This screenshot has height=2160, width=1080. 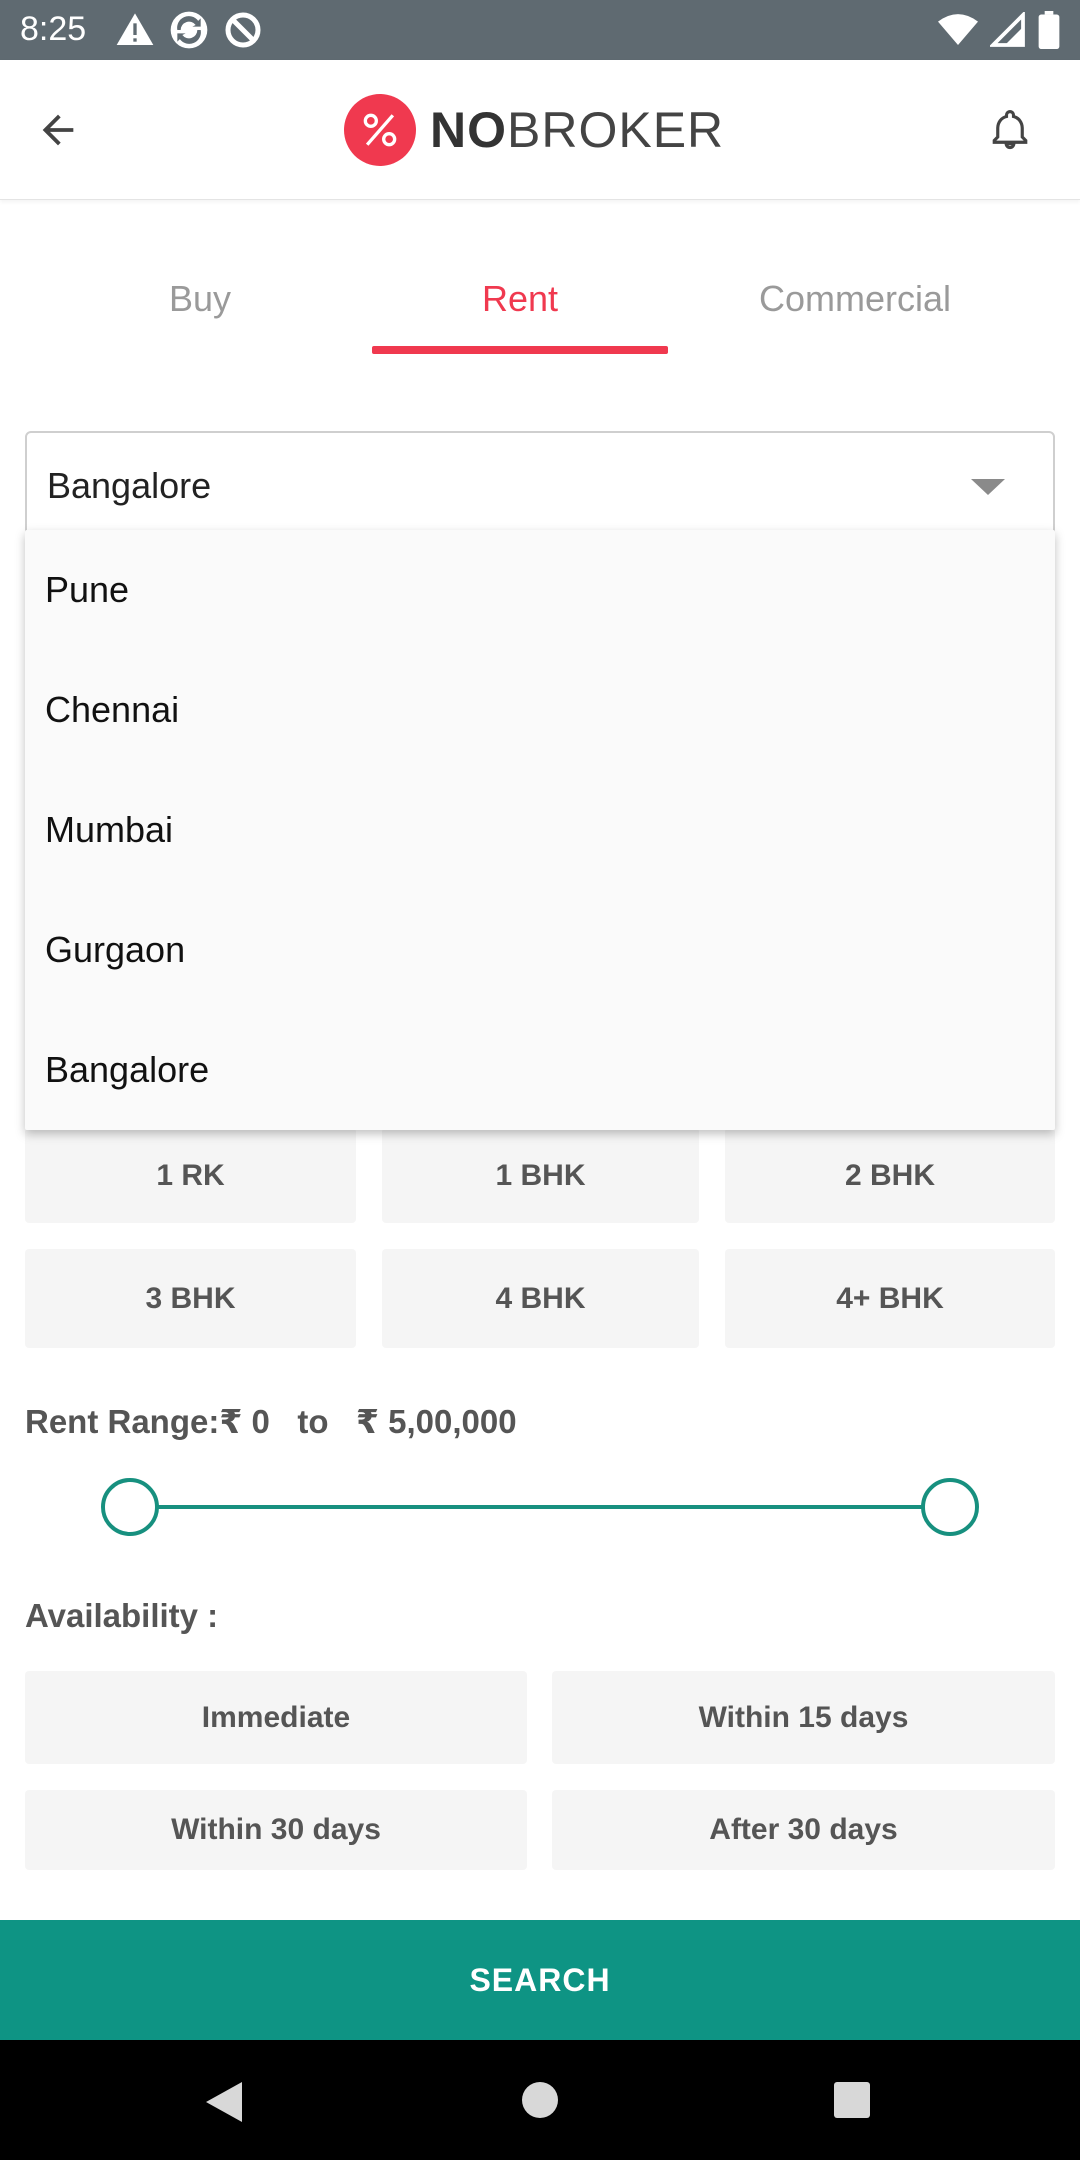 What do you see at coordinates (1007, 29) in the screenshot?
I see `signal-icon` at bounding box center [1007, 29].